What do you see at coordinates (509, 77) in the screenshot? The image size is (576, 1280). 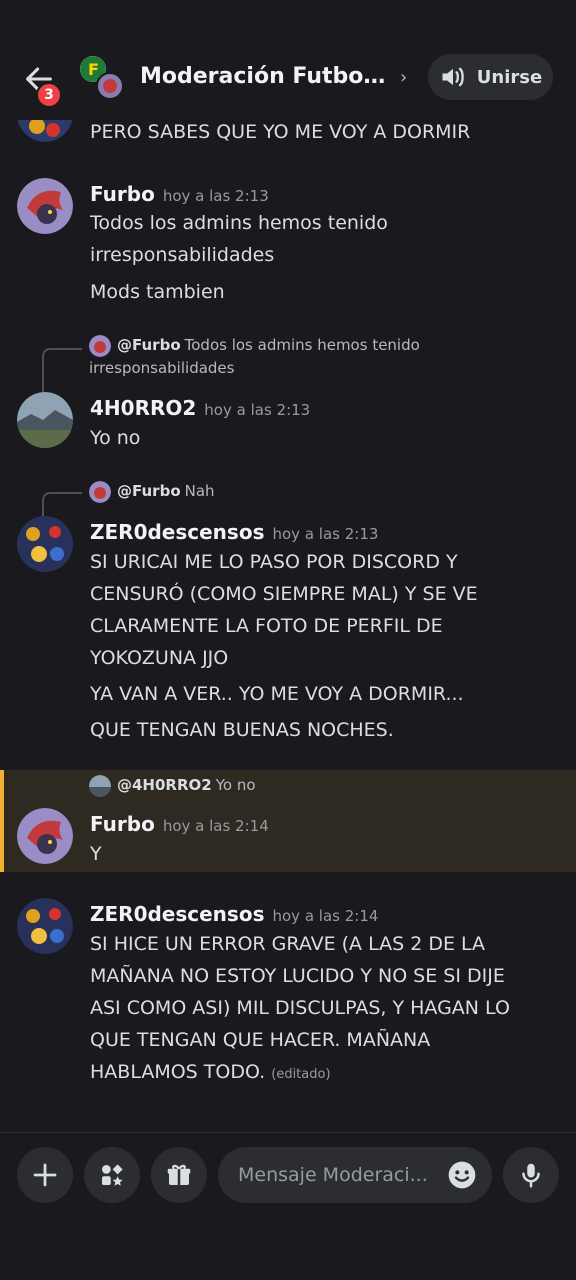 I see `join-label: Unirse` at bounding box center [509, 77].